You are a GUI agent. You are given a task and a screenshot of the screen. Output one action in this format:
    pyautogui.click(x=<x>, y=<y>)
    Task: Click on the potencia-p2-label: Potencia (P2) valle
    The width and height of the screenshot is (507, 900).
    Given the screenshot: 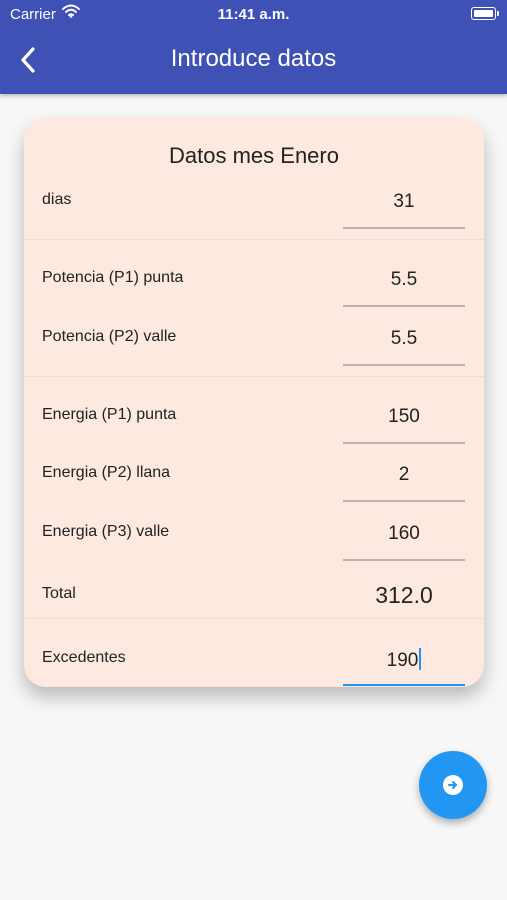 What is the action you would take?
    pyautogui.click(x=109, y=336)
    